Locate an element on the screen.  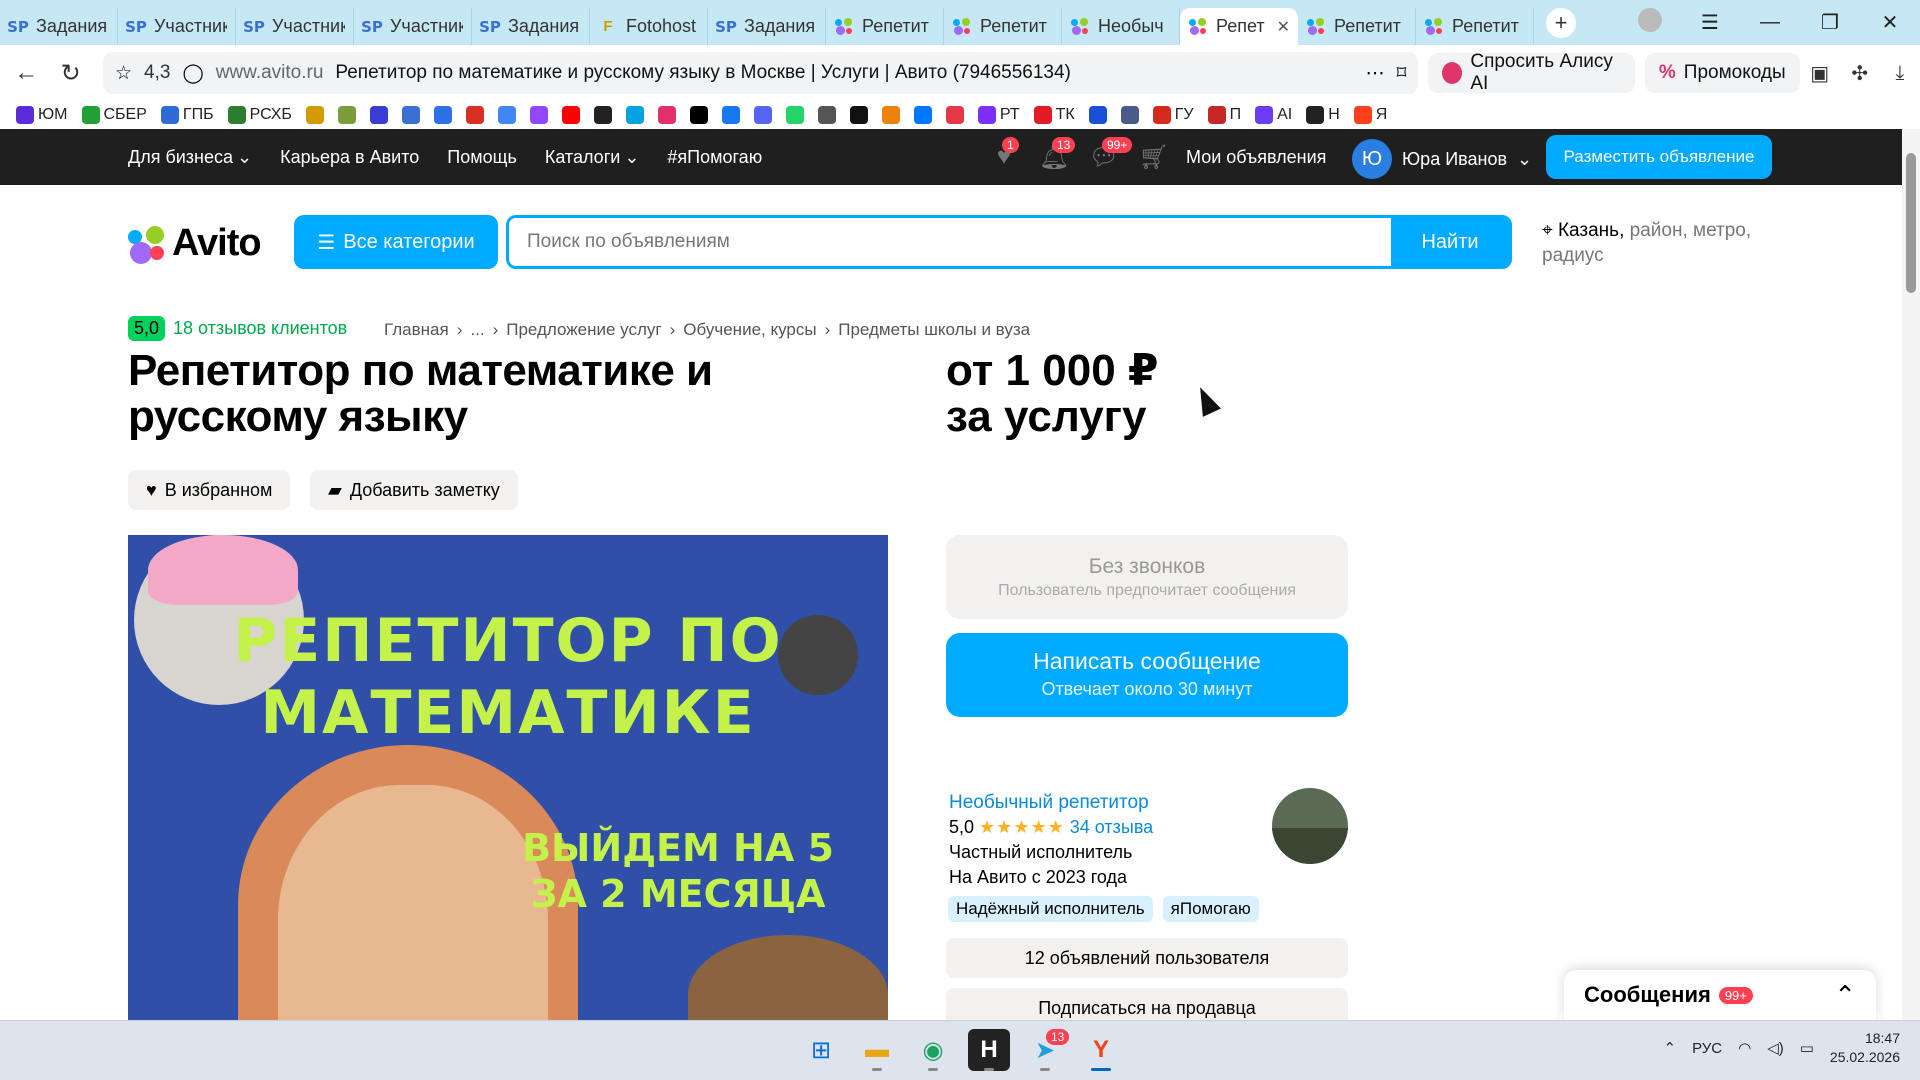
breadcrumb-item: Обучение, курсы is located at coordinates (749, 330).